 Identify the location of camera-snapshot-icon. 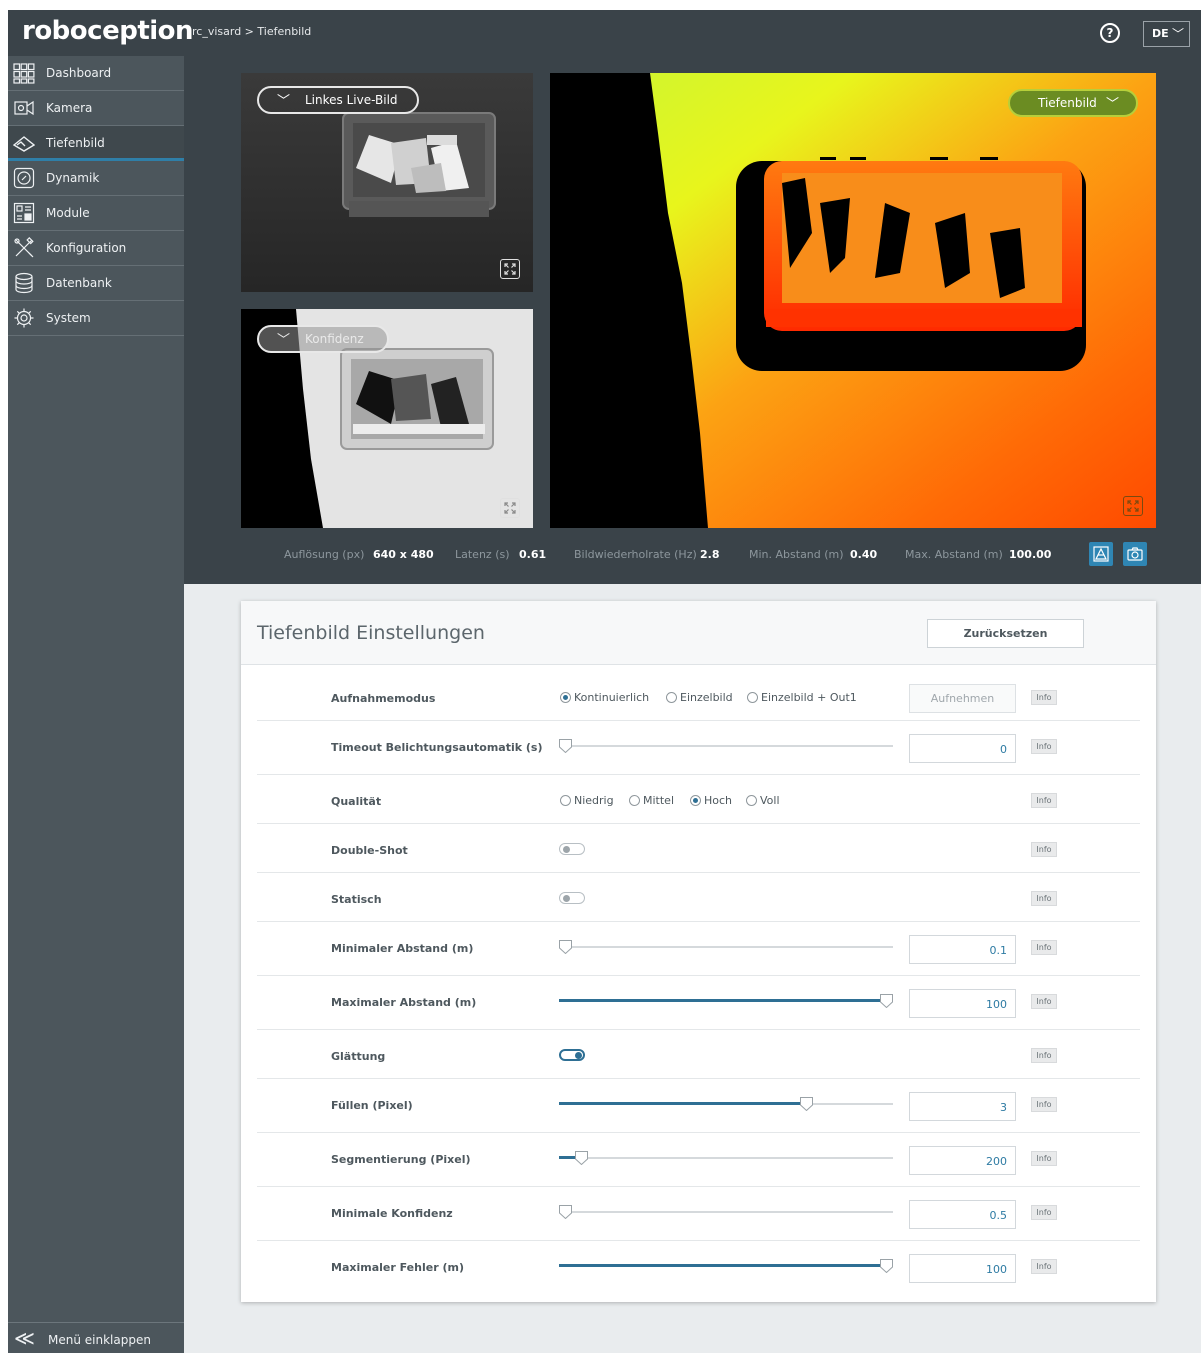
(1135, 554).